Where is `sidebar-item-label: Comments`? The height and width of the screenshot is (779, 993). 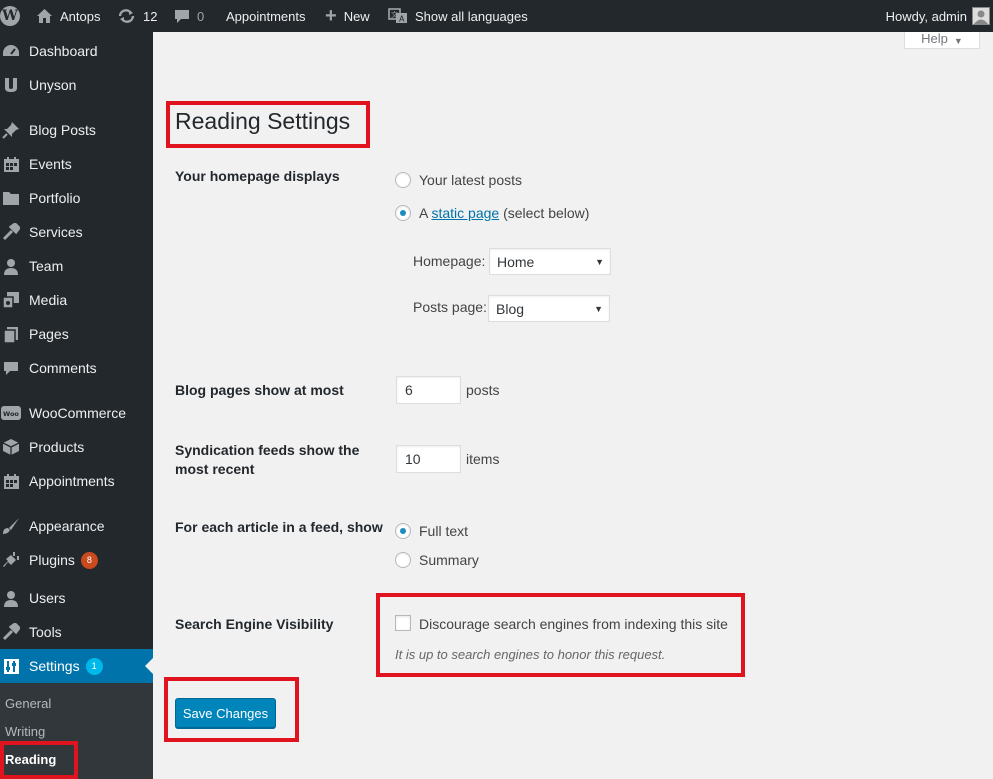 sidebar-item-label: Comments is located at coordinates (63, 368).